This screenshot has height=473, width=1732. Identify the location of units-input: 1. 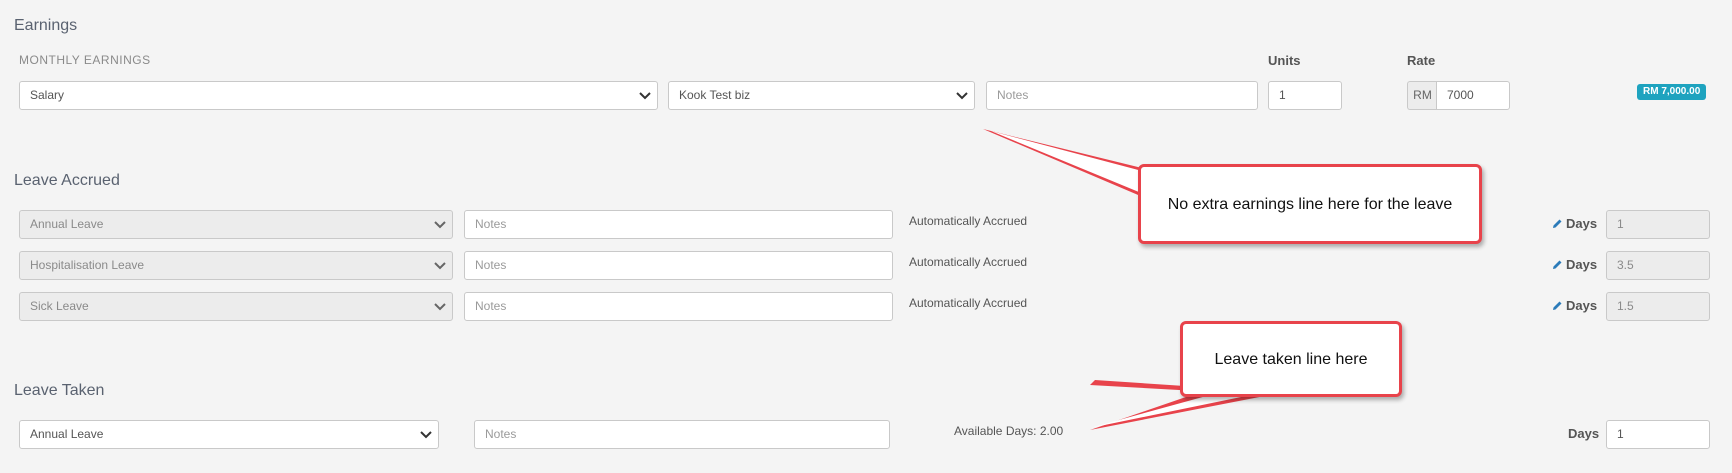
(1305, 95).